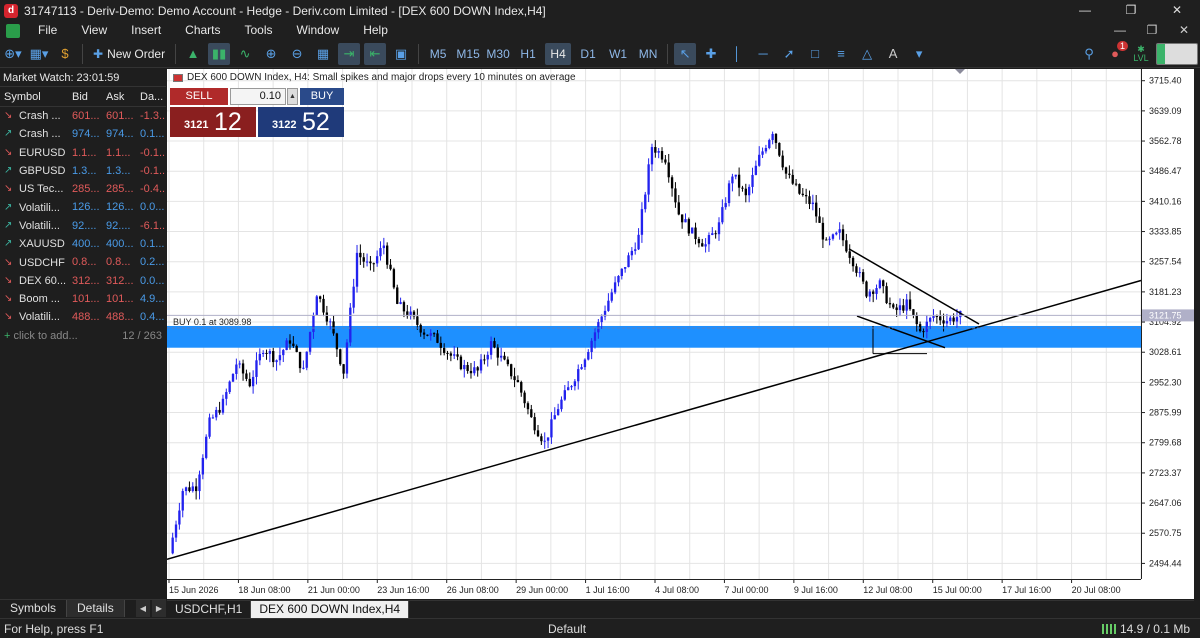 The width and height of the screenshot is (1200, 638). Describe the element at coordinates (558, 53) in the screenshot. I see `timeframe-h4: H4` at that location.